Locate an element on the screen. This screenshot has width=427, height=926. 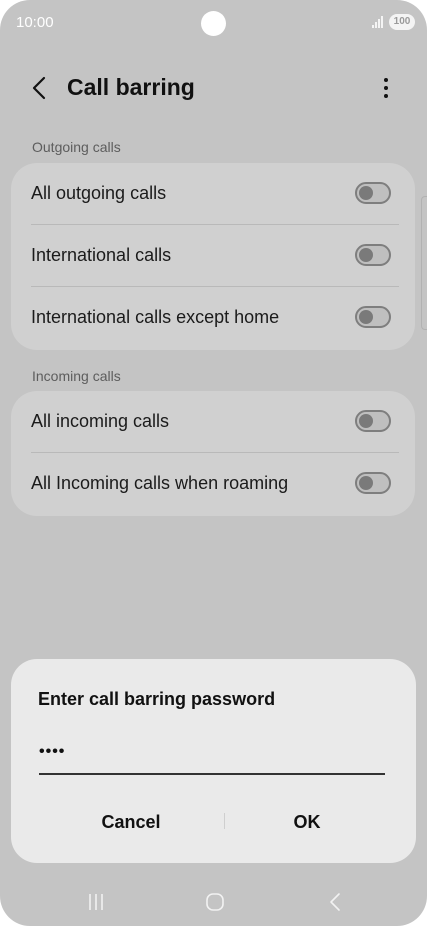
ok-button: OK is located at coordinates (307, 822).